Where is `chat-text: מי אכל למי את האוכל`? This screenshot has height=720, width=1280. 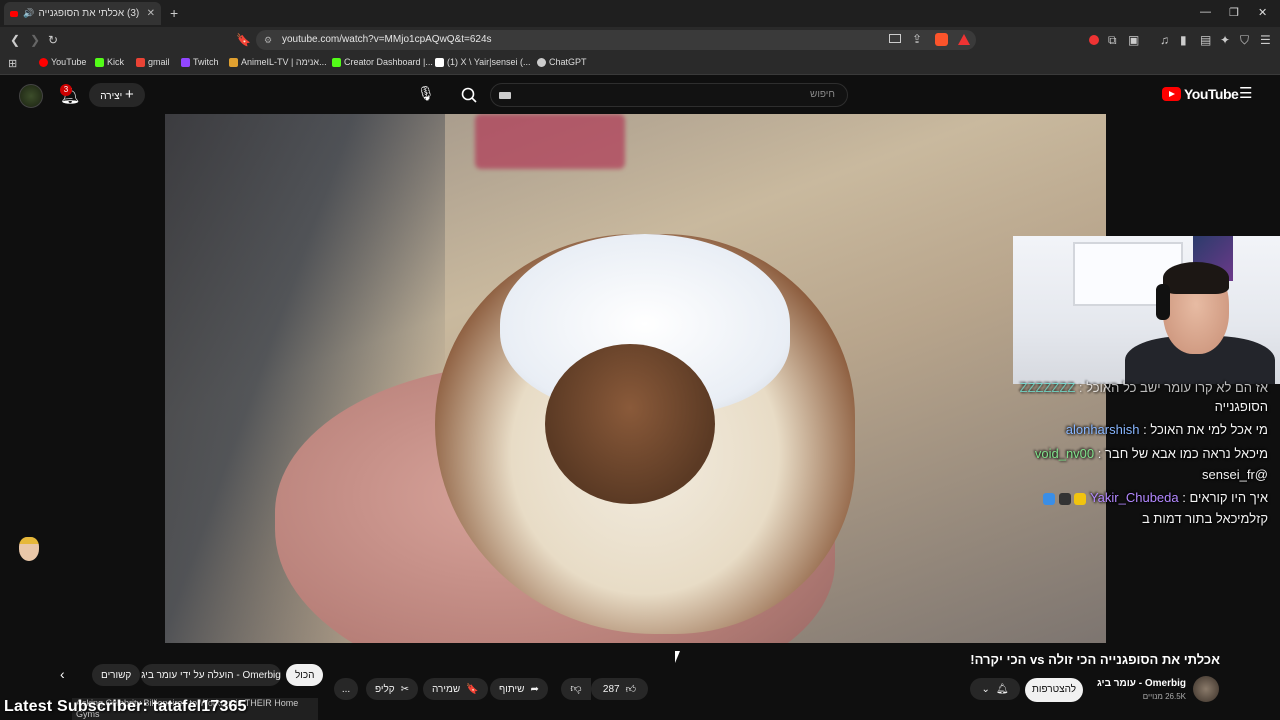 chat-text: מי אכל למי את האוכל is located at coordinates (1209, 429).